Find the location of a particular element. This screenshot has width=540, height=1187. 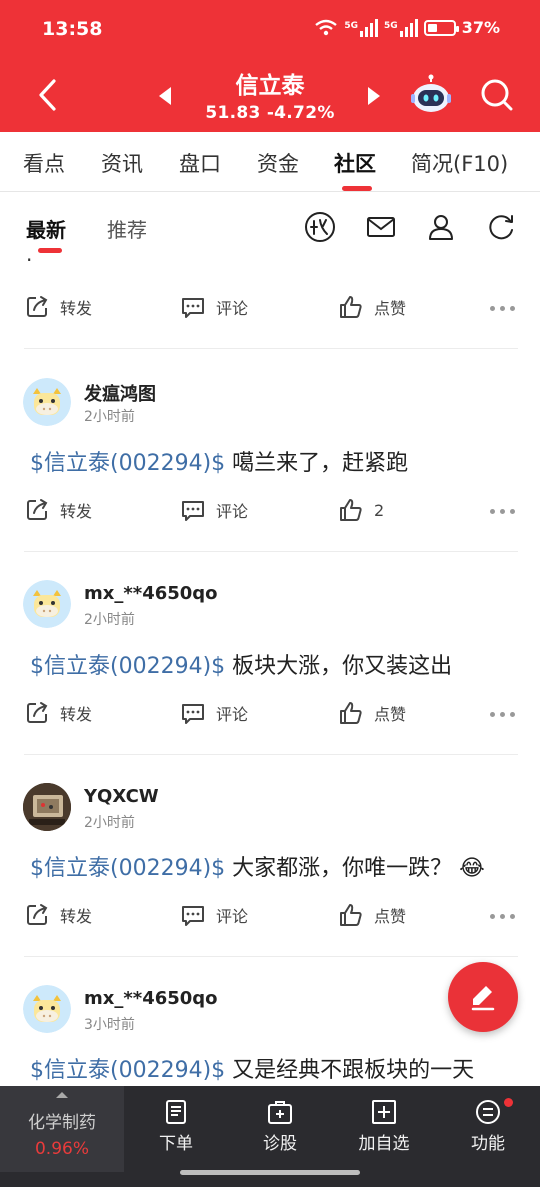

divider is located at coordinates (271, 956).